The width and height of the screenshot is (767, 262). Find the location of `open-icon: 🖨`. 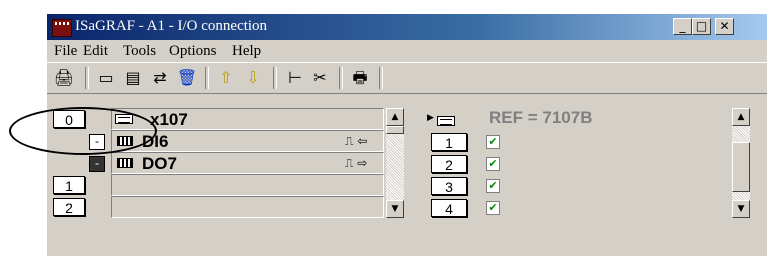

open-icon: 🖨 is located at coordinates (64, 78).